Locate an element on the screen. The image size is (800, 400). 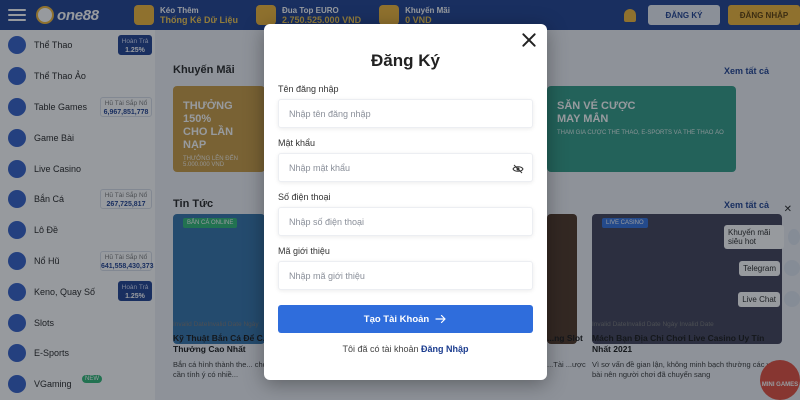
modal-title: Đăng Ký is located at coordinates (405, 60).